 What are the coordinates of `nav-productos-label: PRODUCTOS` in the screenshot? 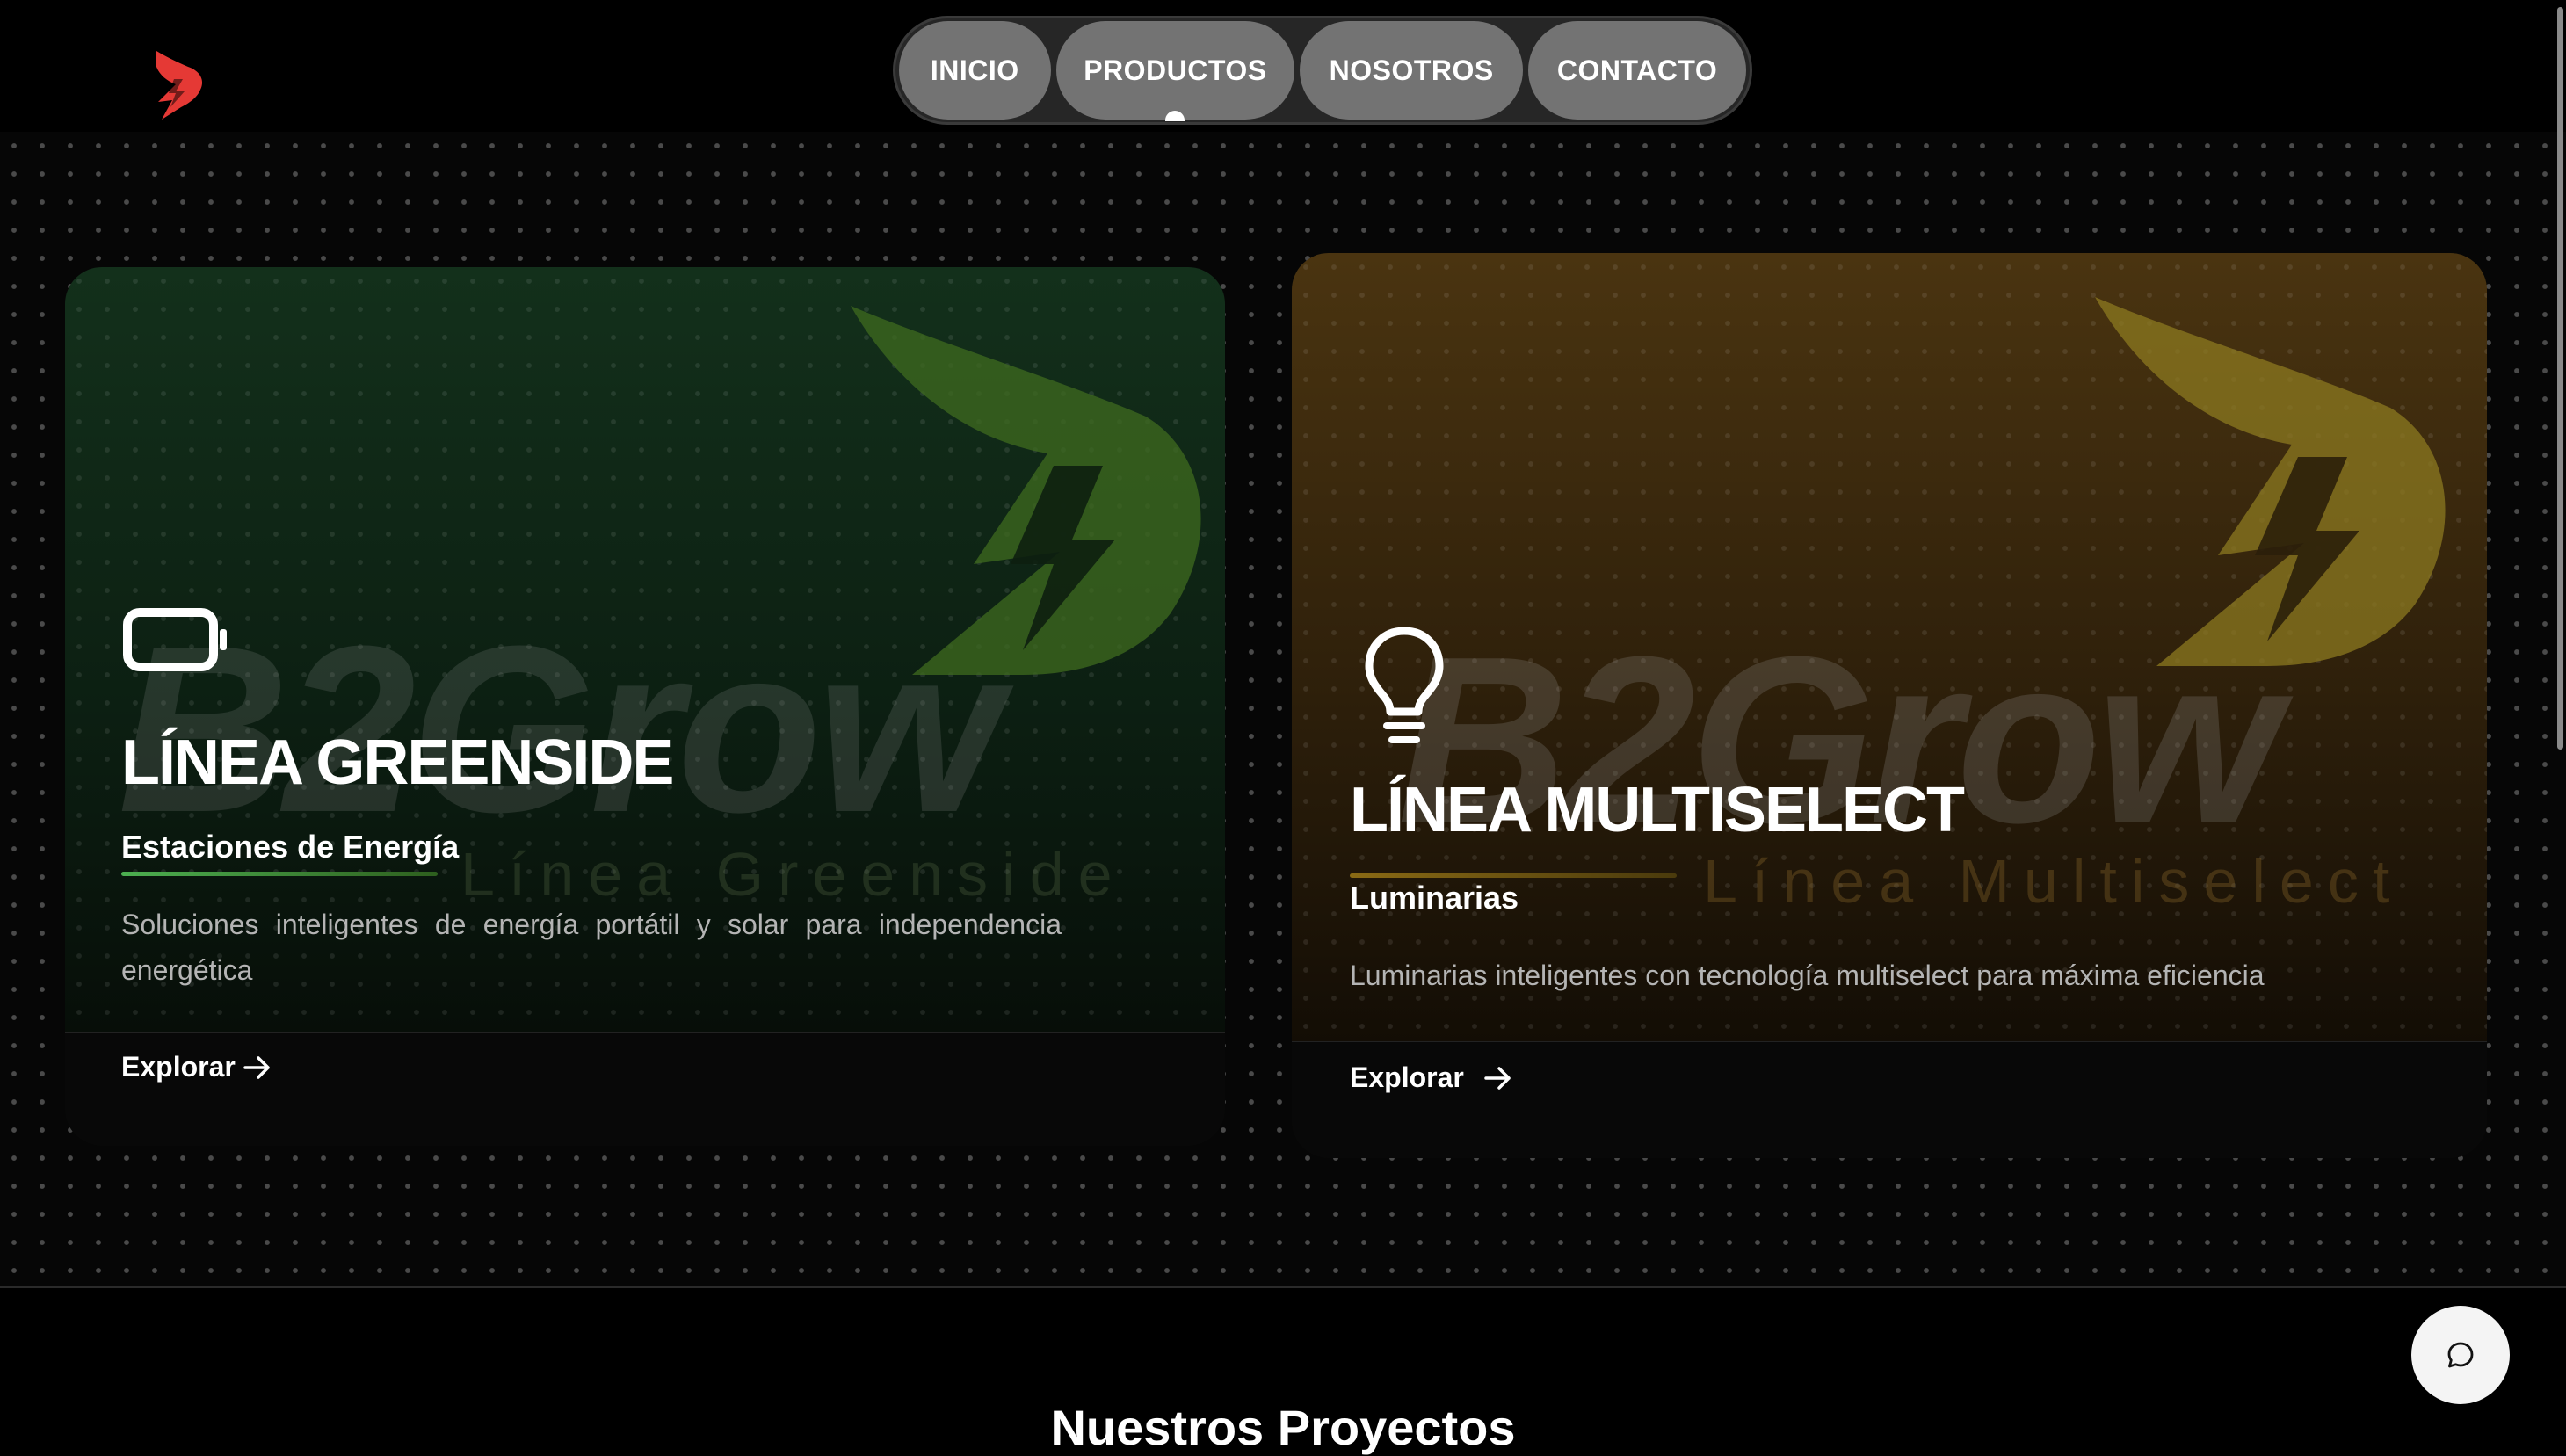 It's located at (1175, 70).